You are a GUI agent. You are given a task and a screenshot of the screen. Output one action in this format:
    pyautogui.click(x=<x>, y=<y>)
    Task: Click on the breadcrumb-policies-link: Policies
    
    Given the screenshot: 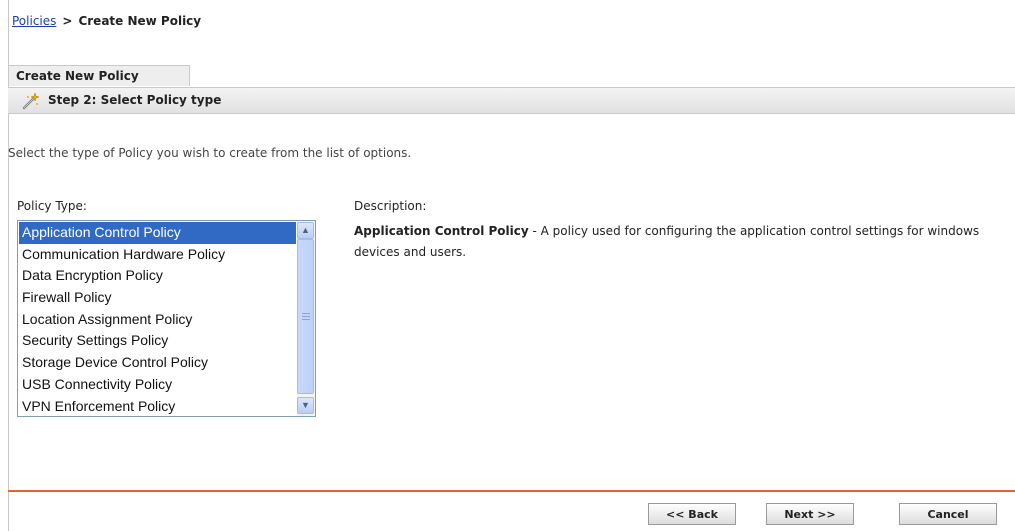 What is the action you would take?
    pyautogui.click(x=34, y=21)
    